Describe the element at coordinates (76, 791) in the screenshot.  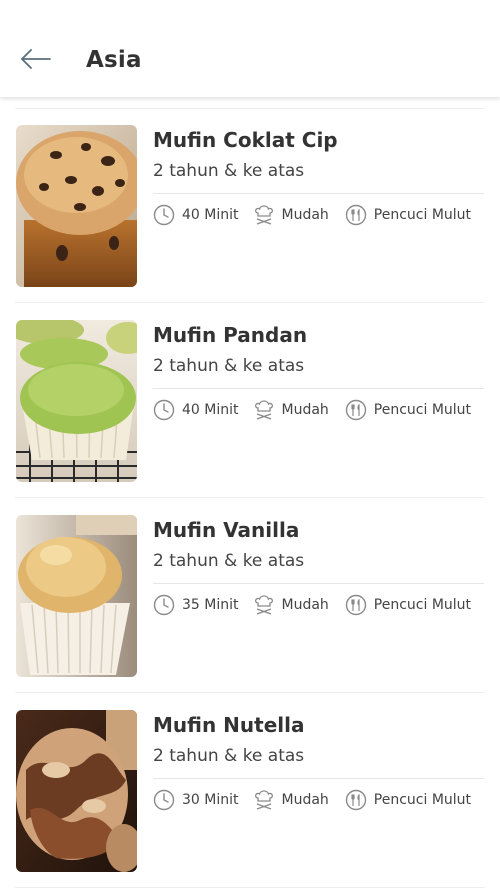
I see `nutella-muffin-photo` at that location.